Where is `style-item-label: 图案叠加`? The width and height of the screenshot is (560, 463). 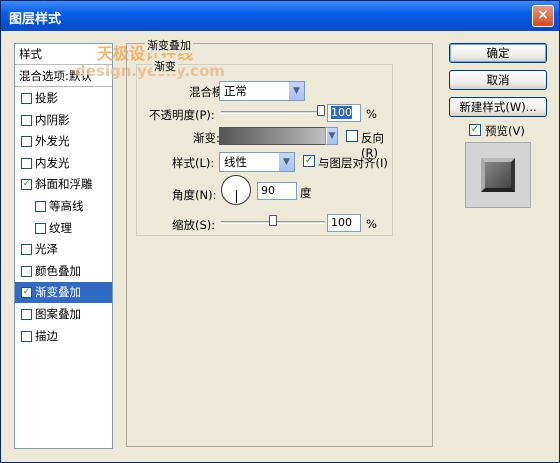 style-item-label: 图案叠加 is located at coordinates (58, 314).